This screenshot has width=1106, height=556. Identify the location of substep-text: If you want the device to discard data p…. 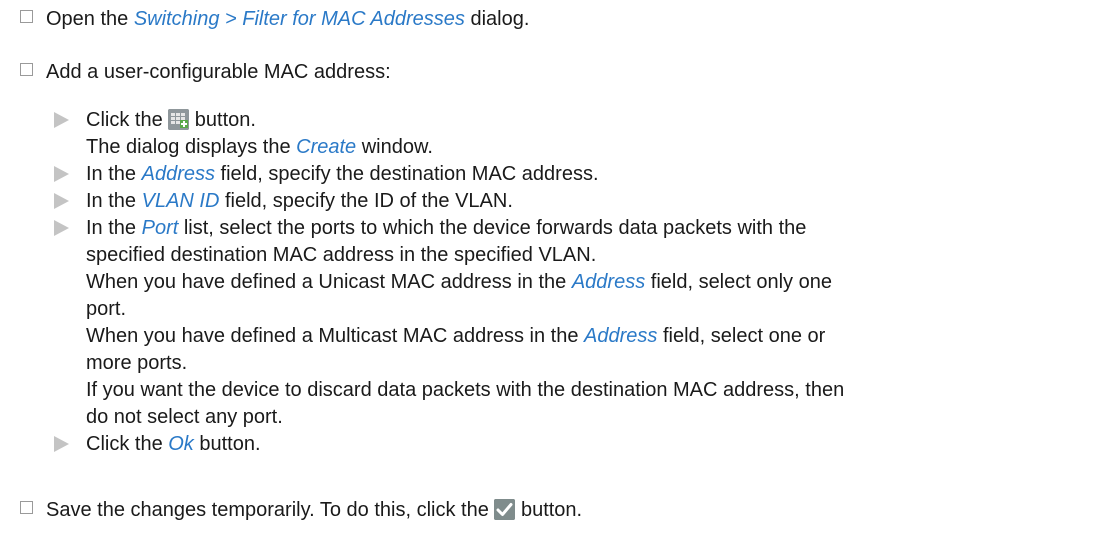
(465, 390).